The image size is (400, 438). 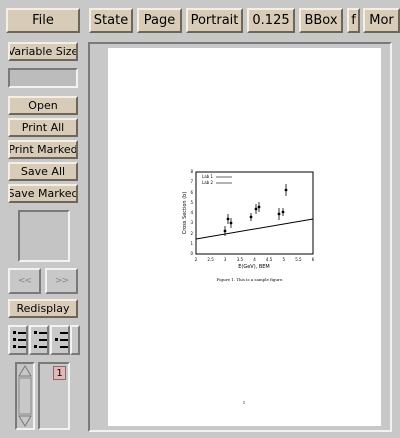 I want to click on x-tick-label: 6, so click(x=313, y=259).